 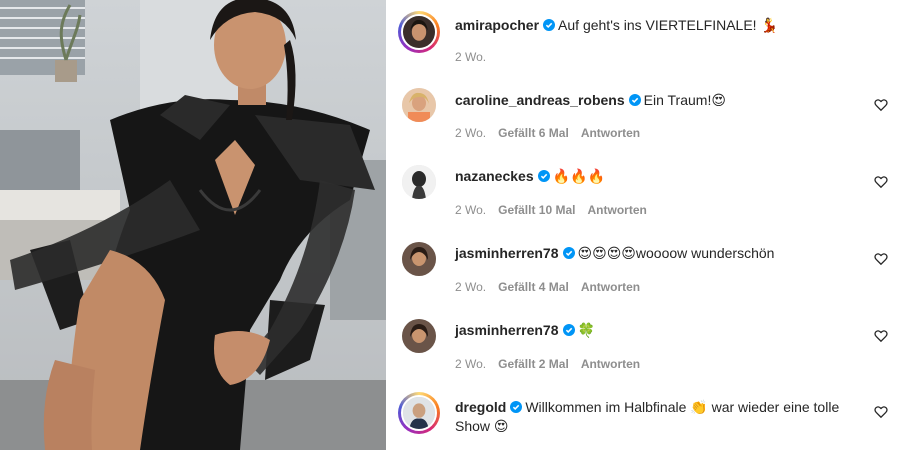 I want to click on comment-line: jasminherren78 🍀, so click(x=657, y=330).